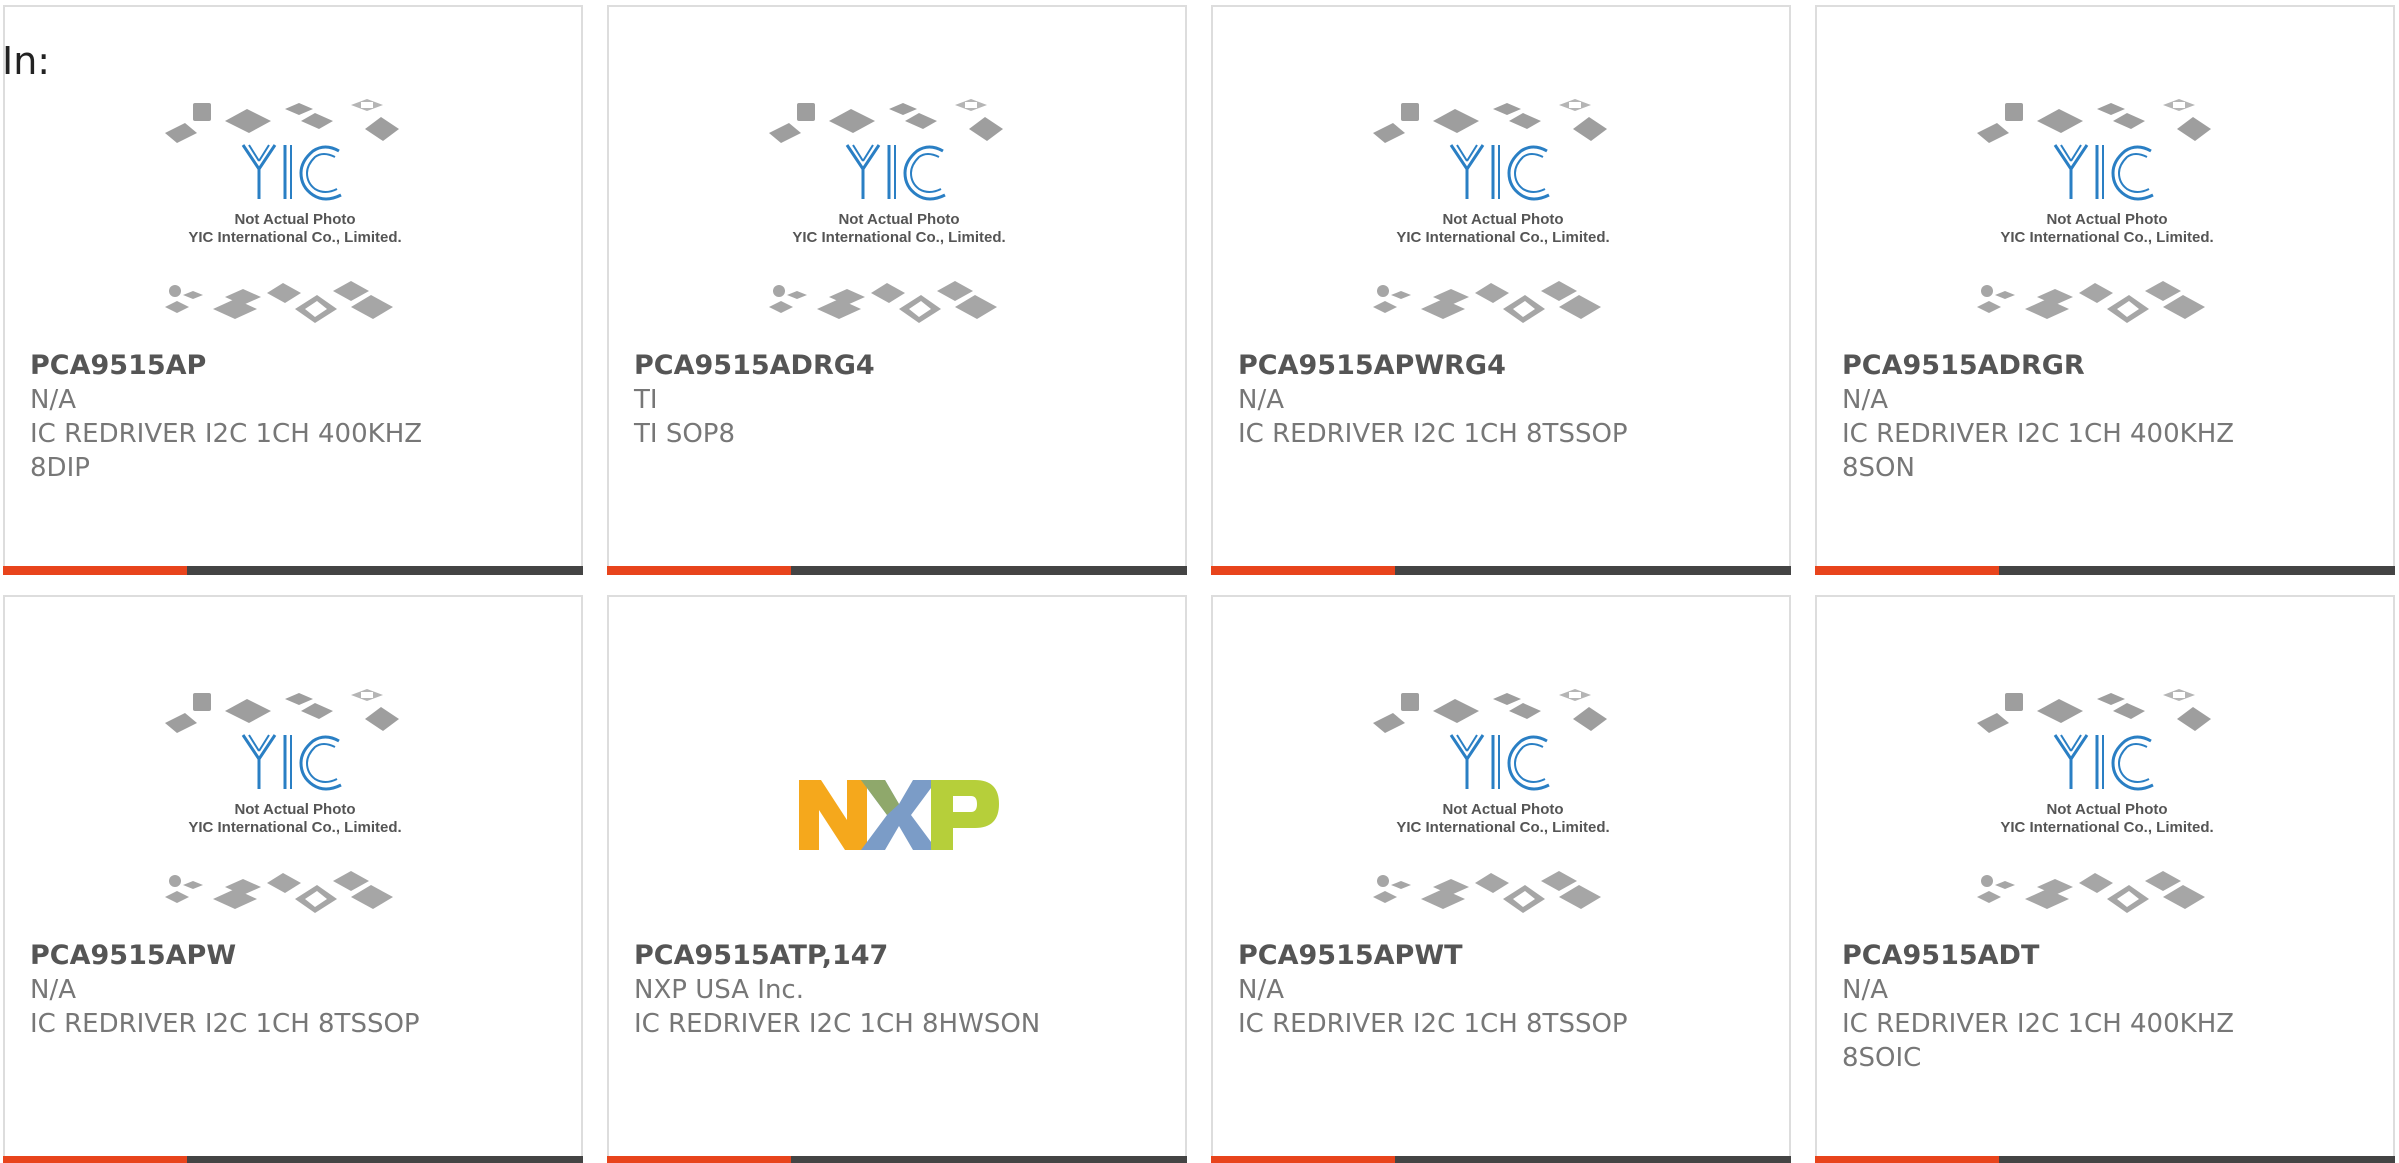 The height and width of the screenshot is (1163, 2399). I want to click on in-label: In:, so click(26, 61).